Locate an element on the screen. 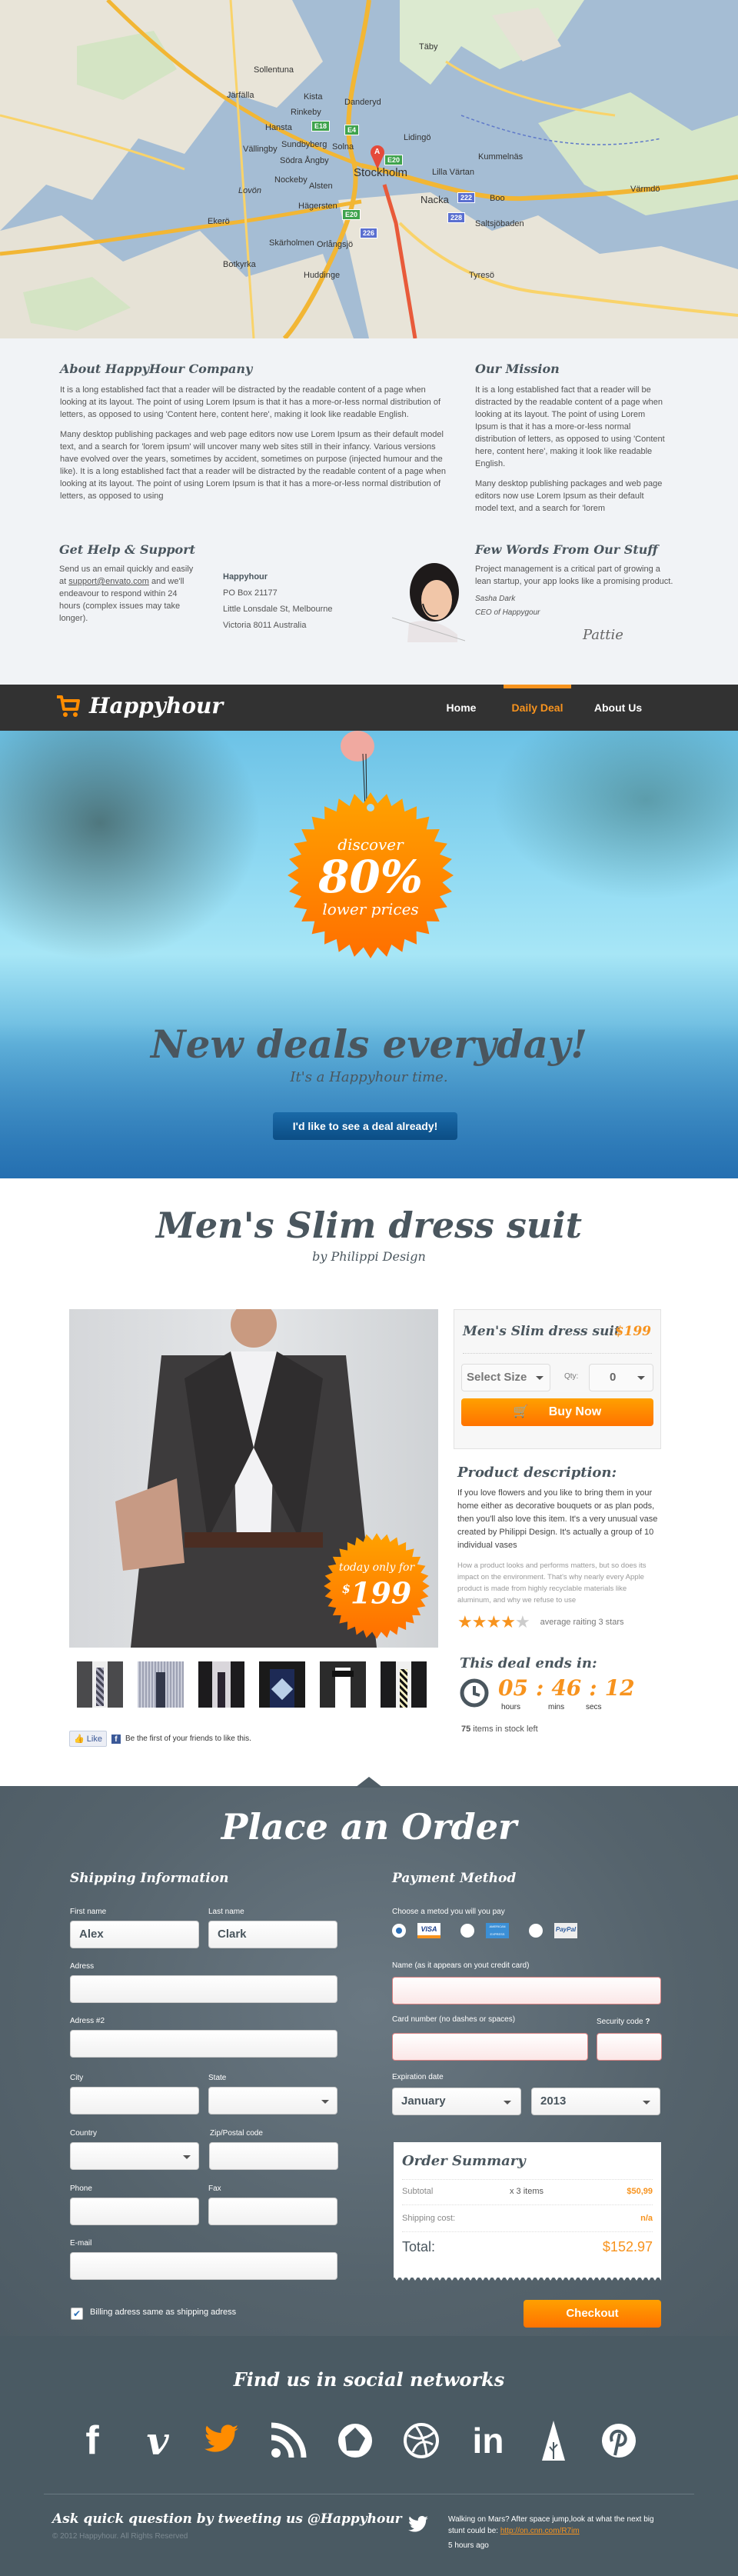  company-name: Happyhour is located at coordinates (245, 577).